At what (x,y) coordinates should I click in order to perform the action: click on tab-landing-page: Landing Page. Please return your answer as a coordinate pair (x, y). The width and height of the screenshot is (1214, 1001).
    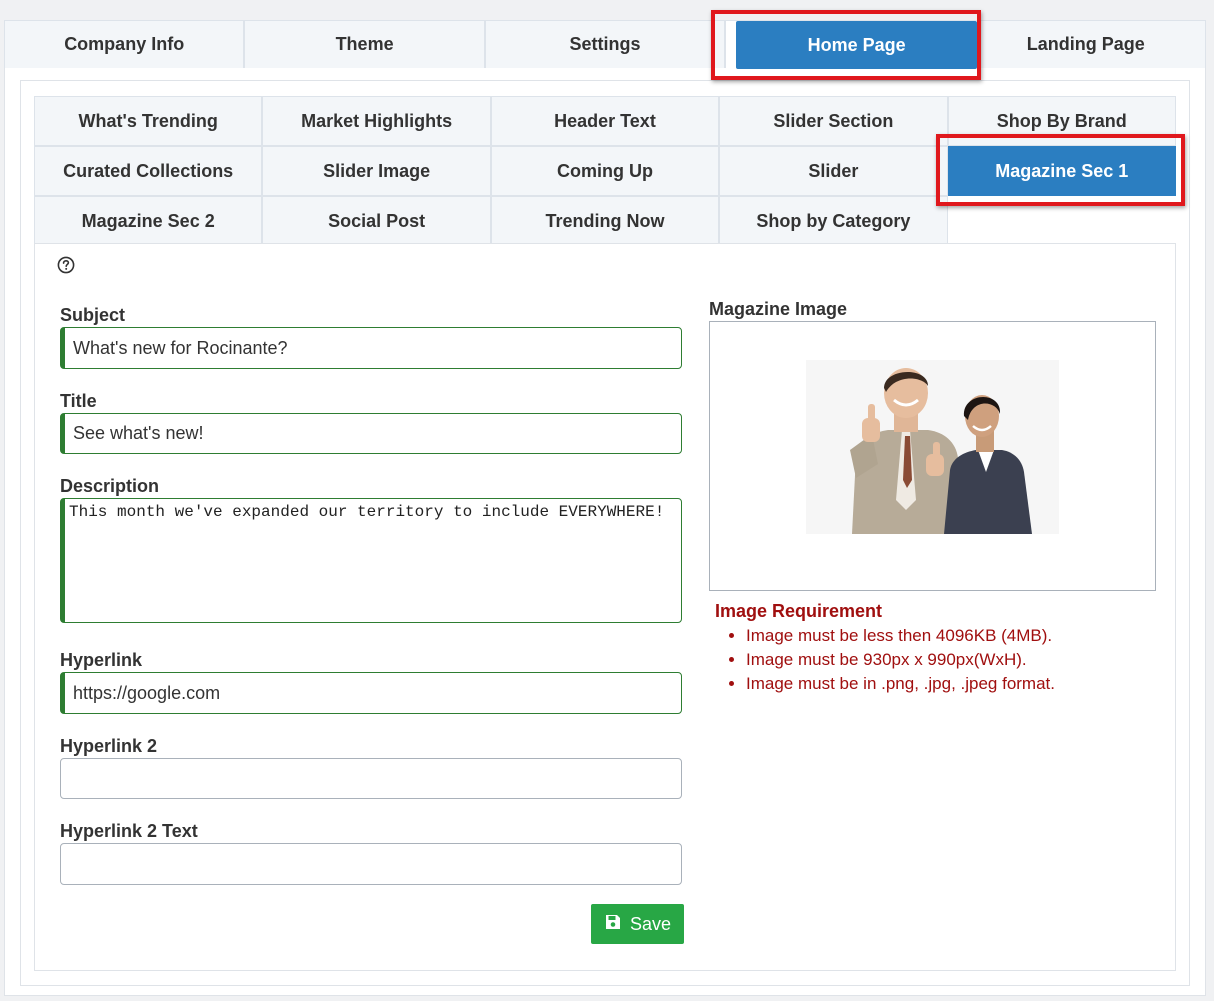
    Looking at the image, I should click on (1085, 44).